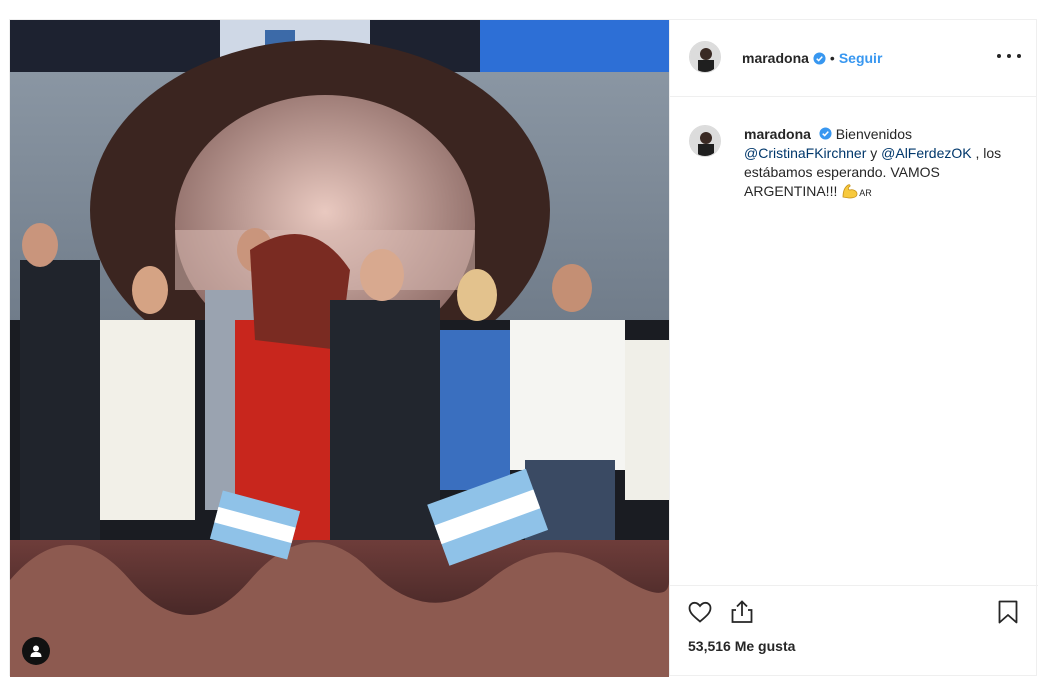  Describe the element at coordinates (700, 612) in the screenshot. I see `heart-icon` at that location.